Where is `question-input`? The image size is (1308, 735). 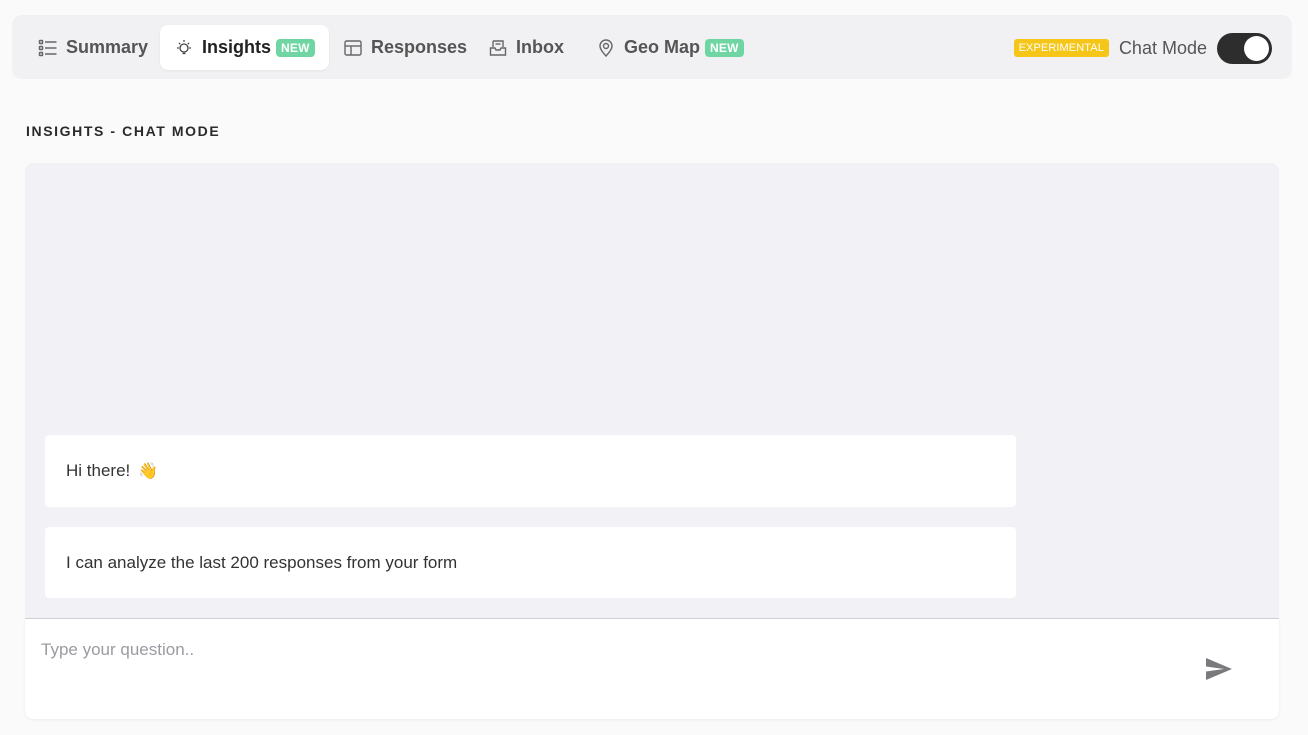
question-input is located at coordinates (601, 650).